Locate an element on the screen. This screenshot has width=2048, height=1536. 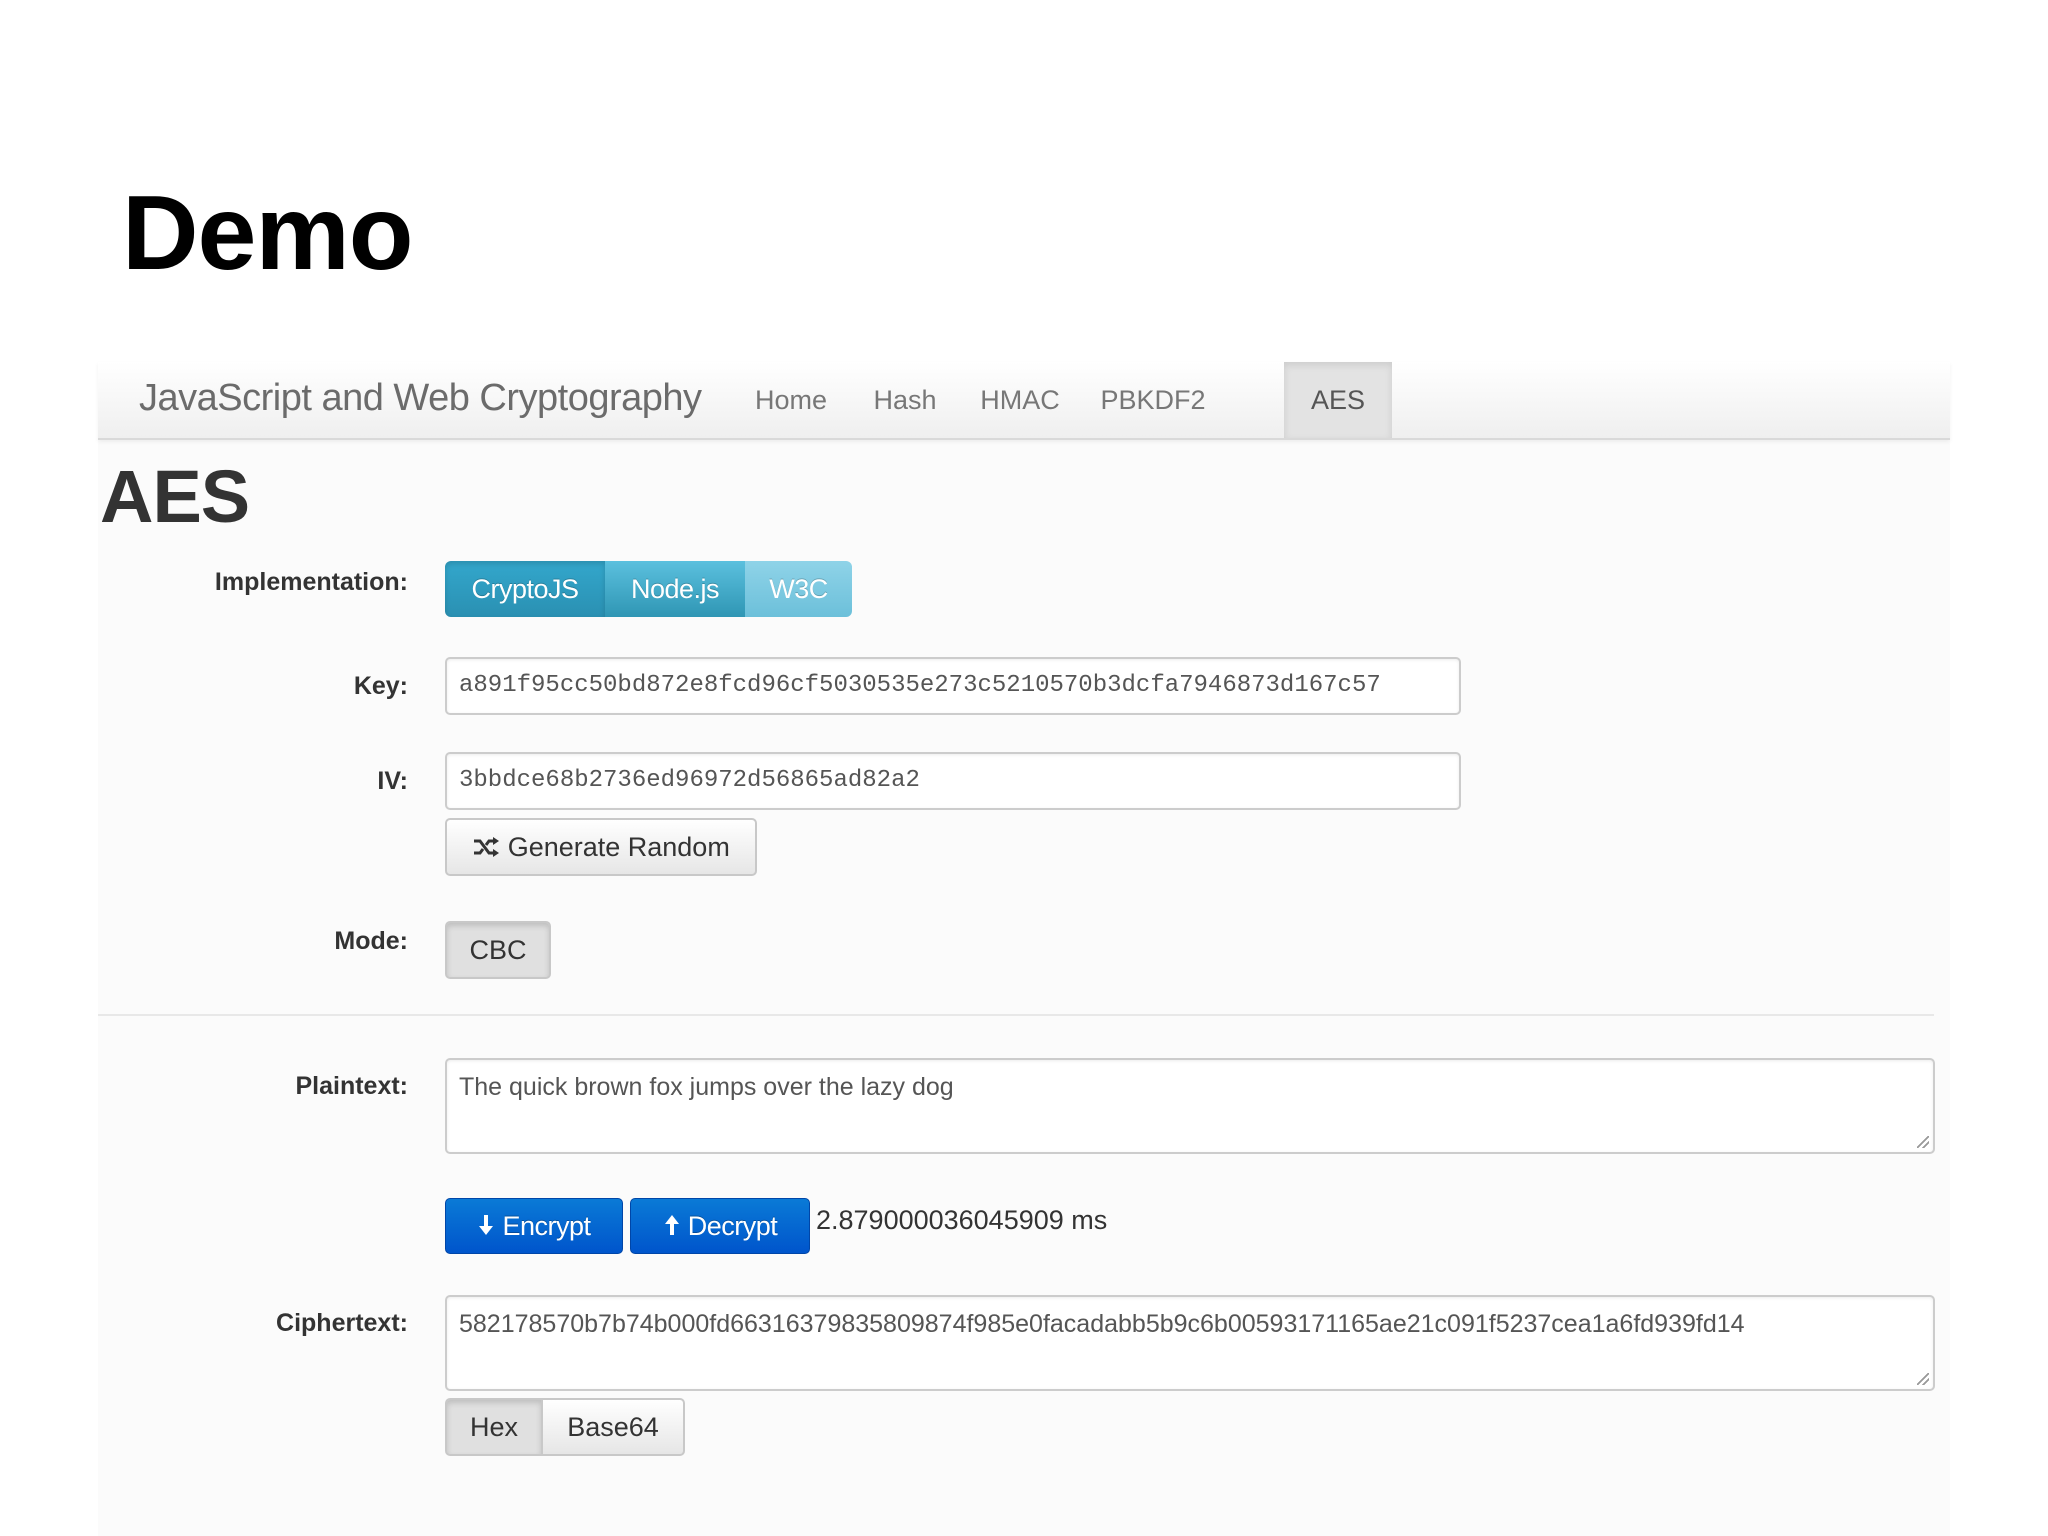
implementation-cryptojs-button: CryptoJS is located at coordinates (525, 589).